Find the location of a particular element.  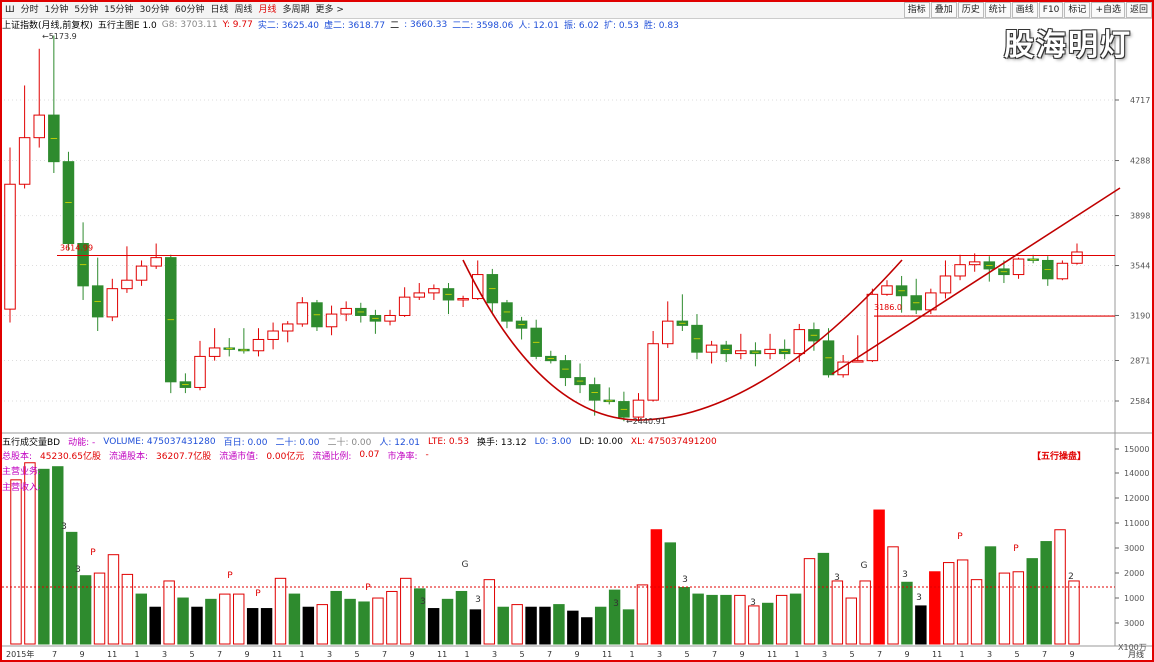

cup-curve is located at coordinates (682, 340).